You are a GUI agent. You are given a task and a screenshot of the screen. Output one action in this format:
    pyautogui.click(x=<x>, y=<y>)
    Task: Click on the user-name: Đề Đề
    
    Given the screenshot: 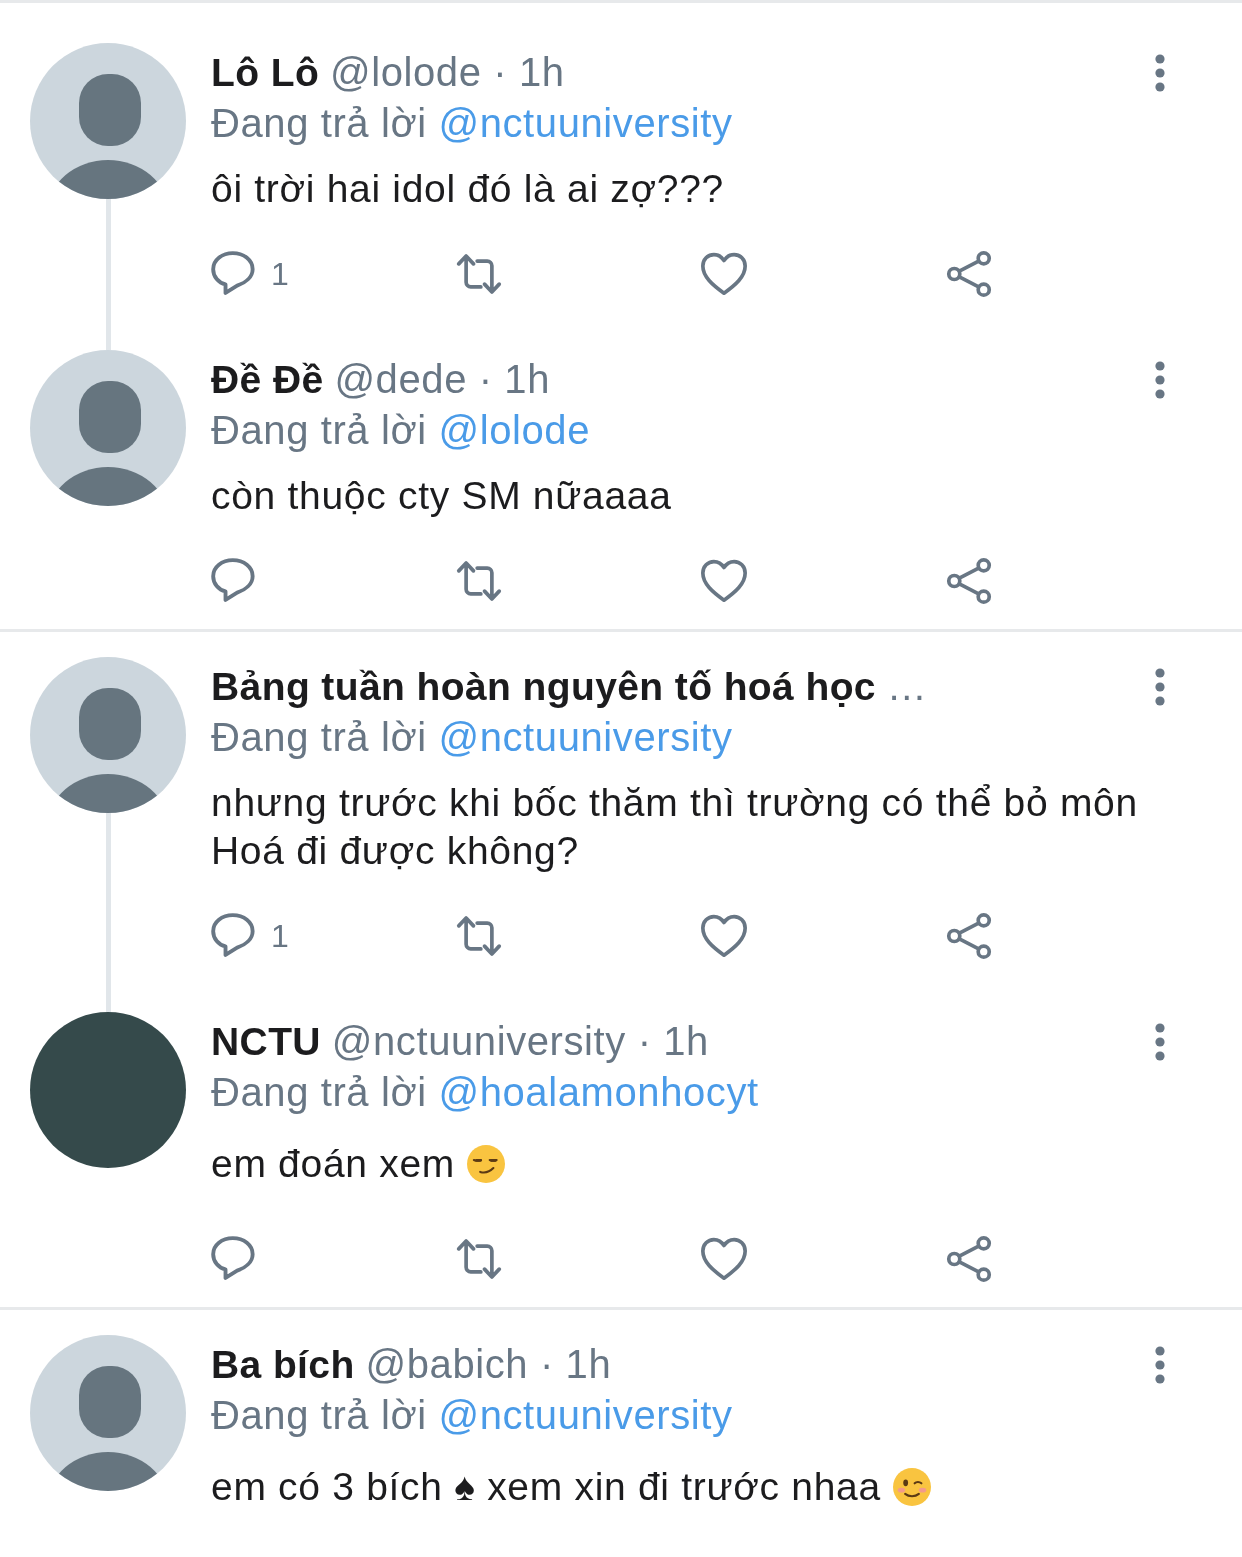 What is the action you would take?
    pyautogui.click(x=267, y=379)
    